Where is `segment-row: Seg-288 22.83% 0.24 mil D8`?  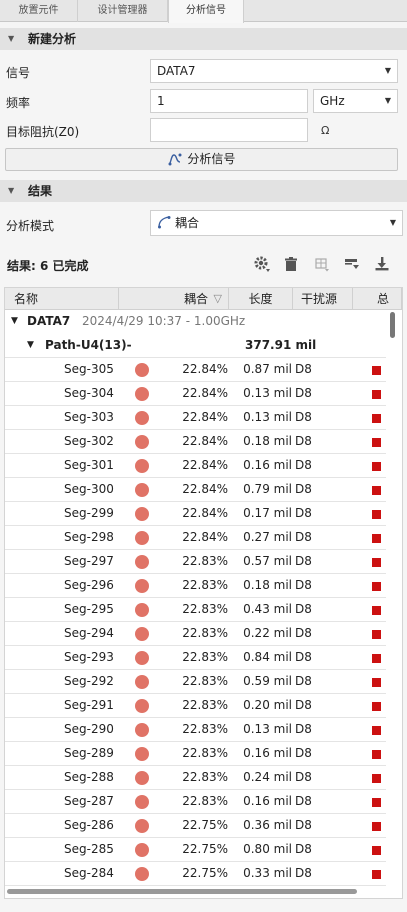 segment-row: Seg-288 22.83% 0.24 mil D8 is located at coordinates (195, 778).